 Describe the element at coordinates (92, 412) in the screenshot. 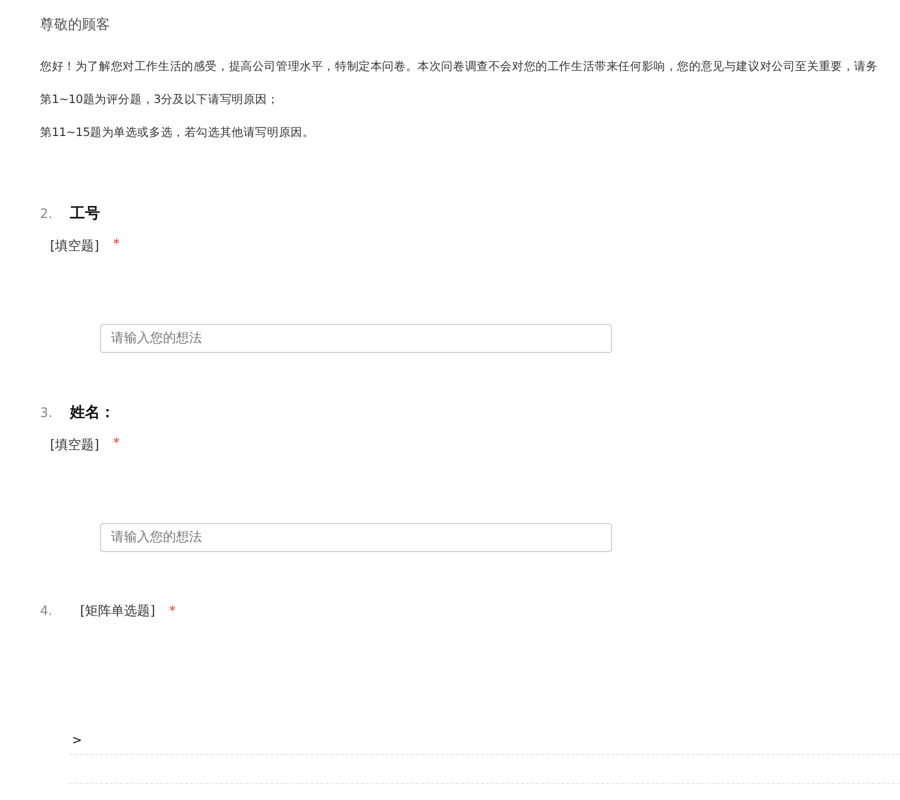

I see `question-title: 姓名：` at that location.